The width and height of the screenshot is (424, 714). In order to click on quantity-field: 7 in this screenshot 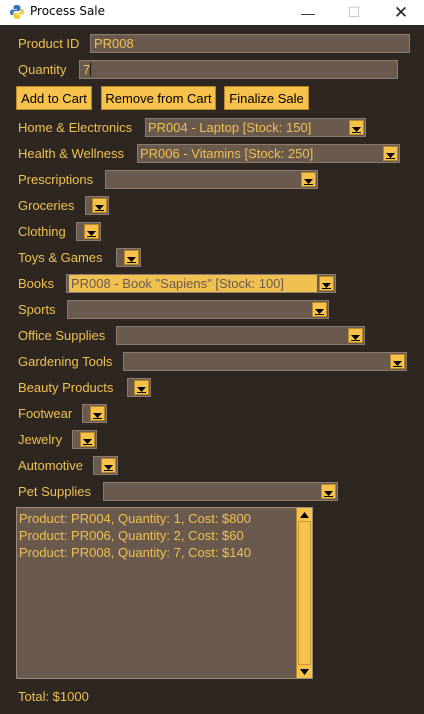, I will do `click(238, 69)`.